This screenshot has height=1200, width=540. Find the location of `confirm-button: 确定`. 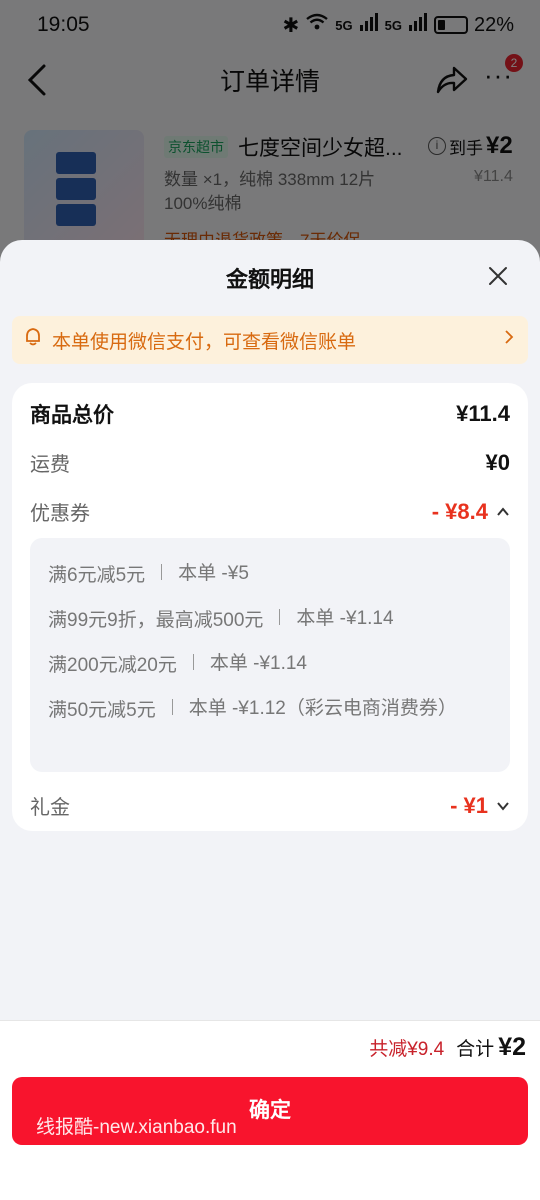

confirm-button: 确定 is located at coordinates (270, 1111).